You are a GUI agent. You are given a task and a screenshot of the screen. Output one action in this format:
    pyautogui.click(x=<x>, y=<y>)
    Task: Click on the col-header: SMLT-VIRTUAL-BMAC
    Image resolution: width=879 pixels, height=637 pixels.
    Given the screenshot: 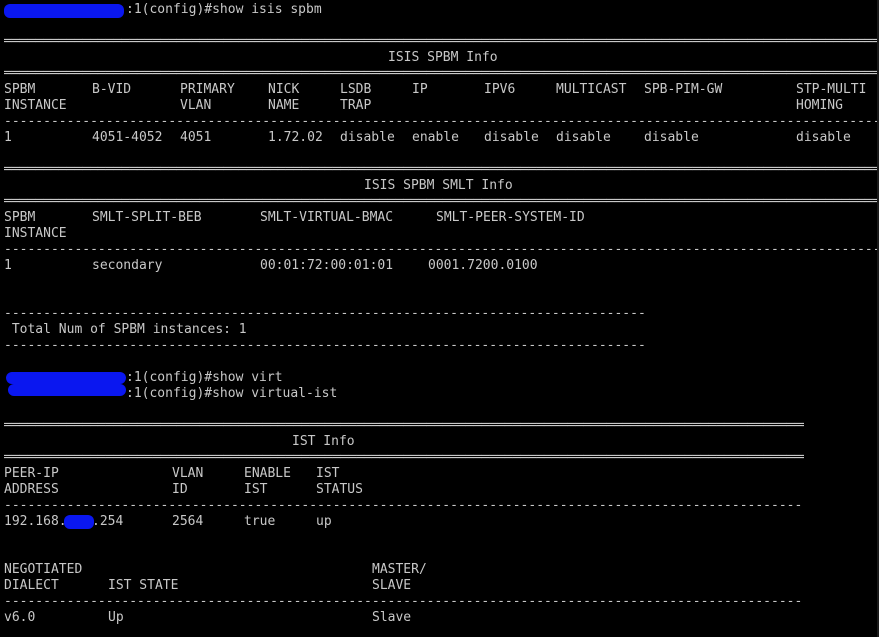 What is the action you would take?
    pyautogui.click(x=327, y=217)
    